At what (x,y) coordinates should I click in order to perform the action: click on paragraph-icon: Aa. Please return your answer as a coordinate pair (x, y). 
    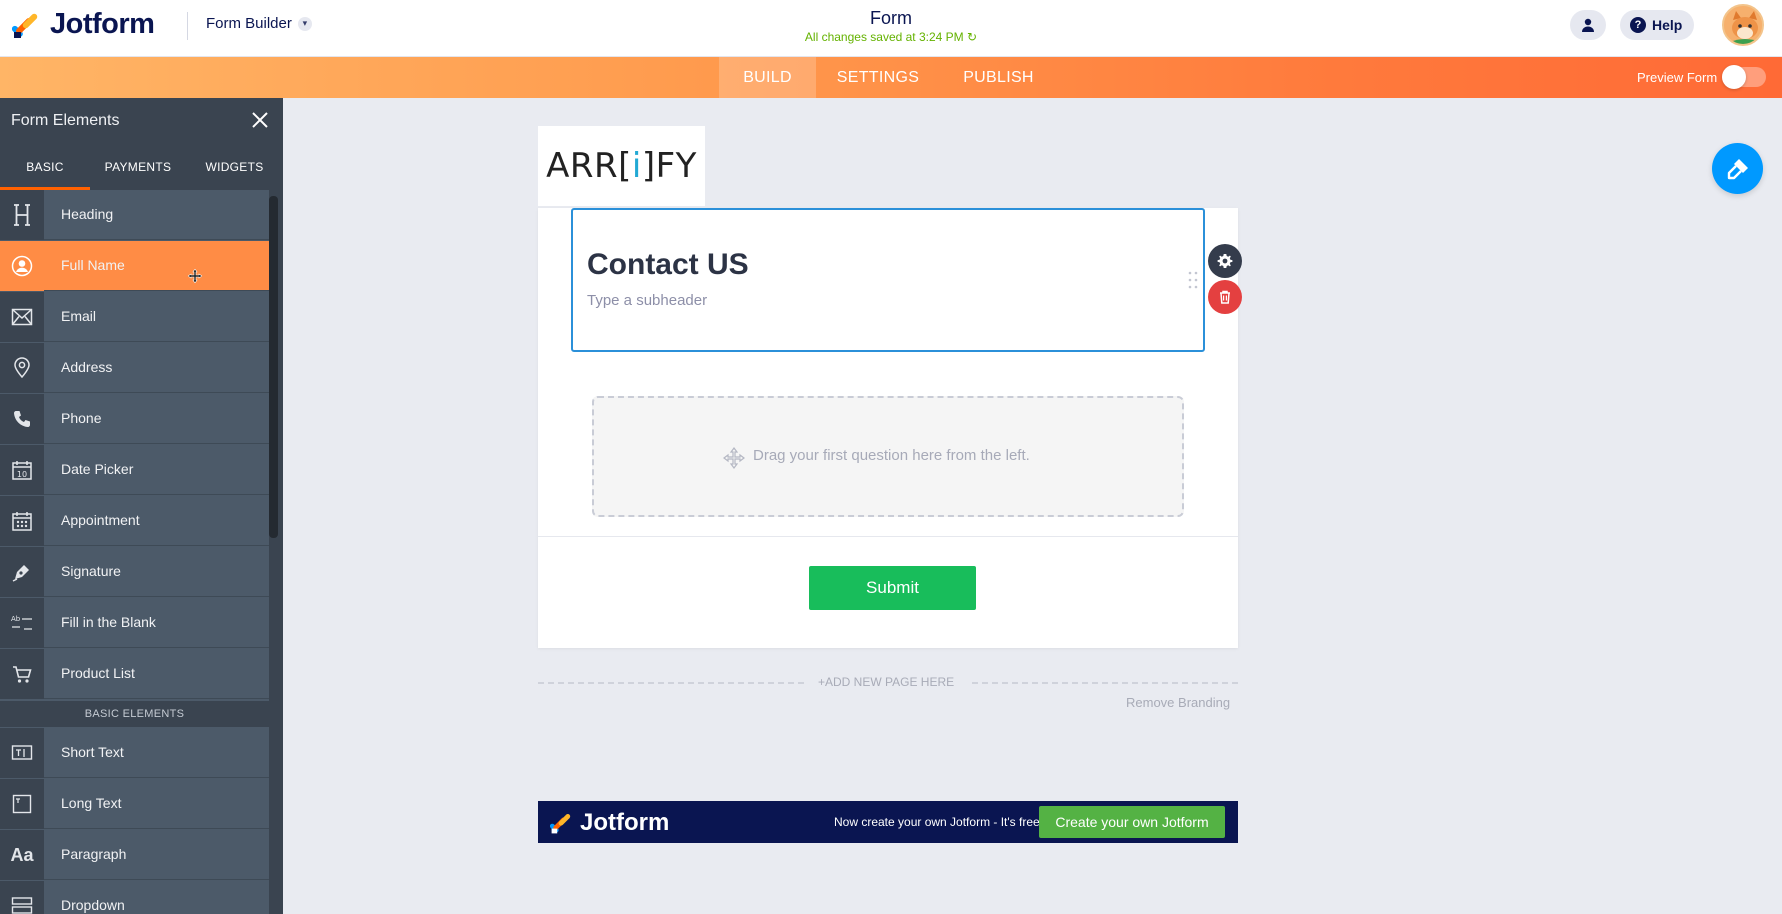
    Looking at the image, I should click on (22, 855).